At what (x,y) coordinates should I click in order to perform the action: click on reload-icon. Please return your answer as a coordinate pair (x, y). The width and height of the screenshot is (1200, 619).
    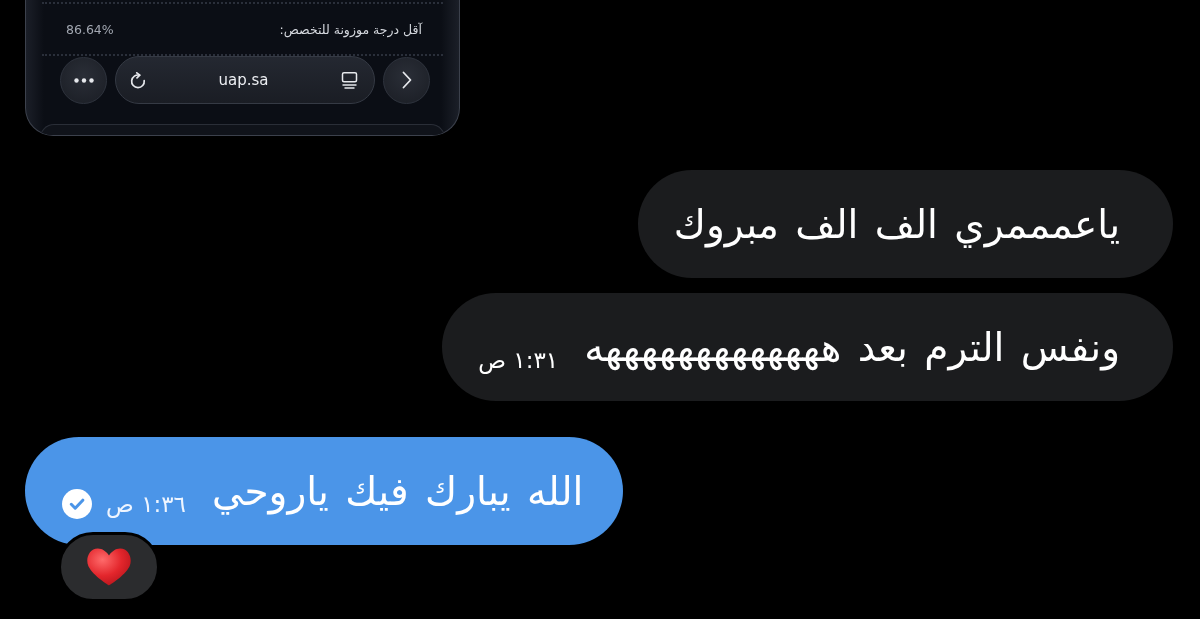
    Looking at the image, I should click on (138, 80).